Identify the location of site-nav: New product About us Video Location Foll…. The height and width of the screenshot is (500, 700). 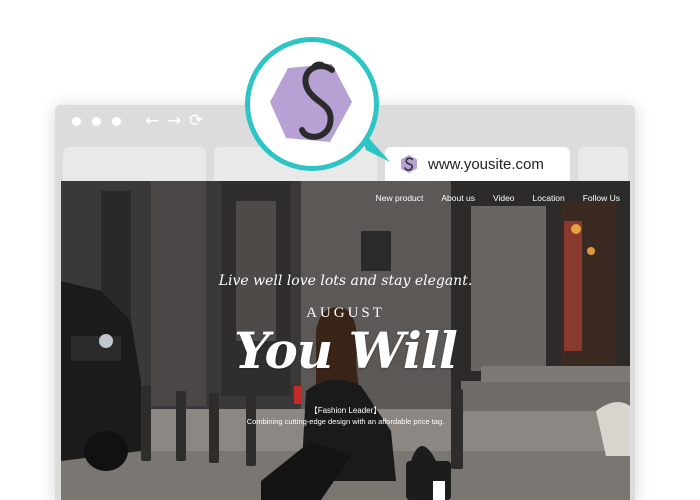
(498, 198).